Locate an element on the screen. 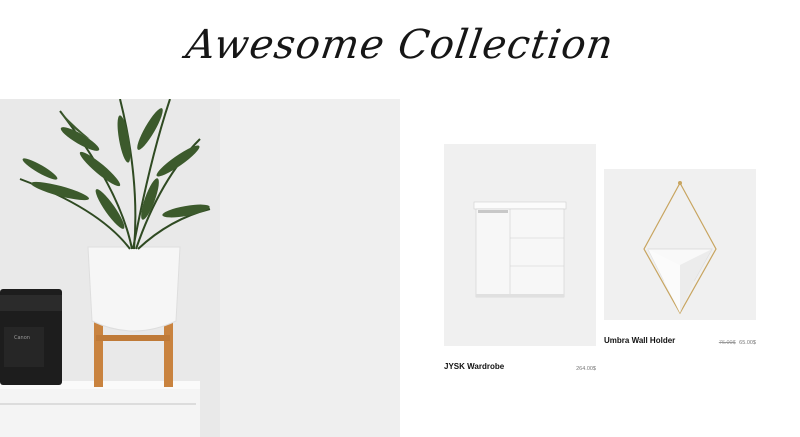 This screenshot has width=800, height=437. svg-text: Canon is located at coordinates (22, 338).